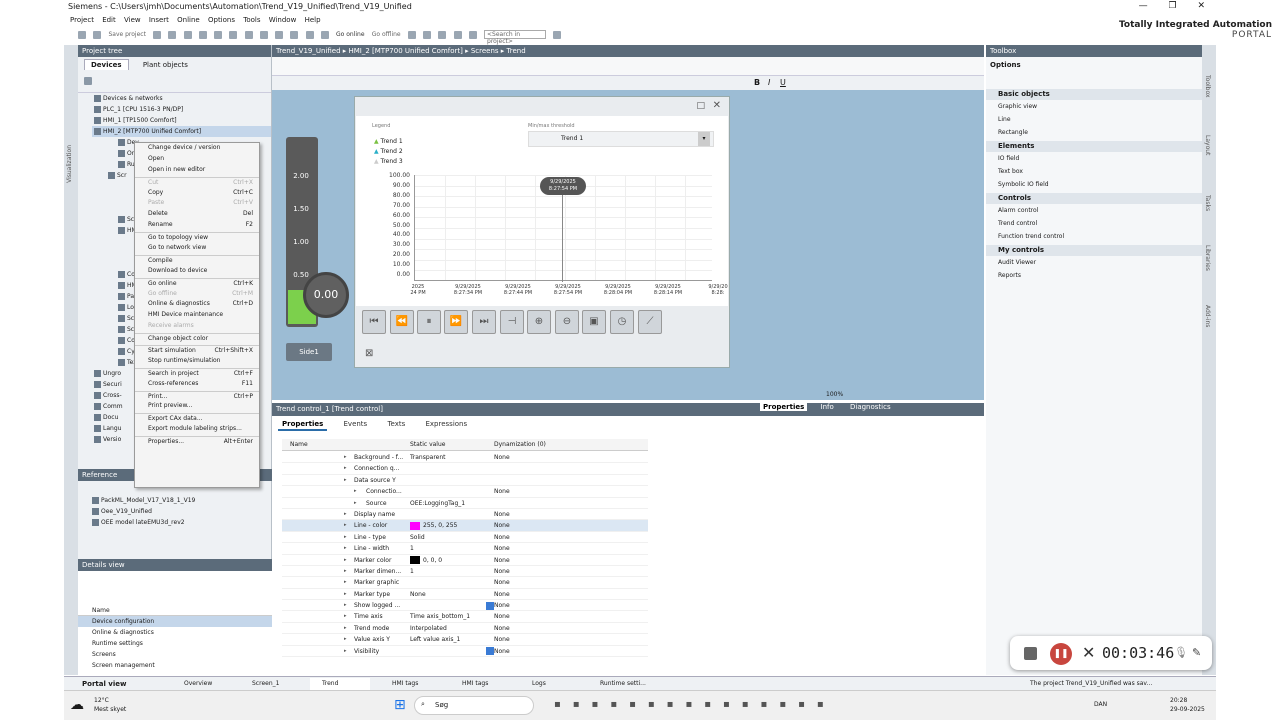 Image resolution: width=1280 pixels, height=720 pixels. What do you see at coordinates (1178, 700) in the screenshot?
I see `clock-time: 20:28` at bounding box center [1178, 700].